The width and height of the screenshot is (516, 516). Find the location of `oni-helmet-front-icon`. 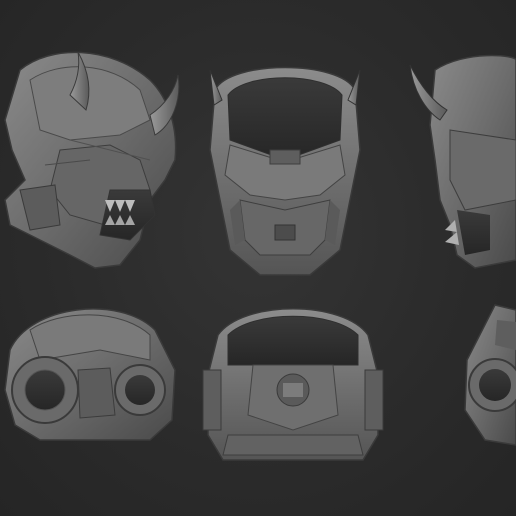

oni-helmet-front-icon is located at coordinates (285, 171).